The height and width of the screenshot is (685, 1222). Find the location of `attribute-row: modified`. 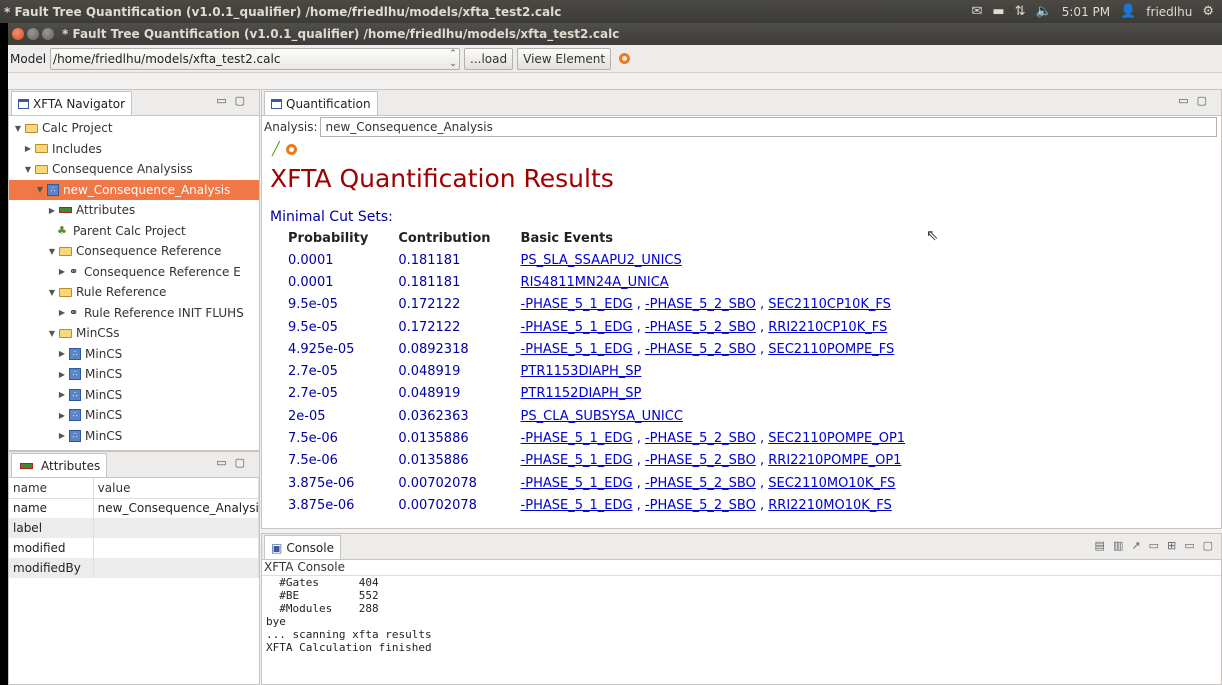

attribute-row: modified is located at coordinates (134, 548).